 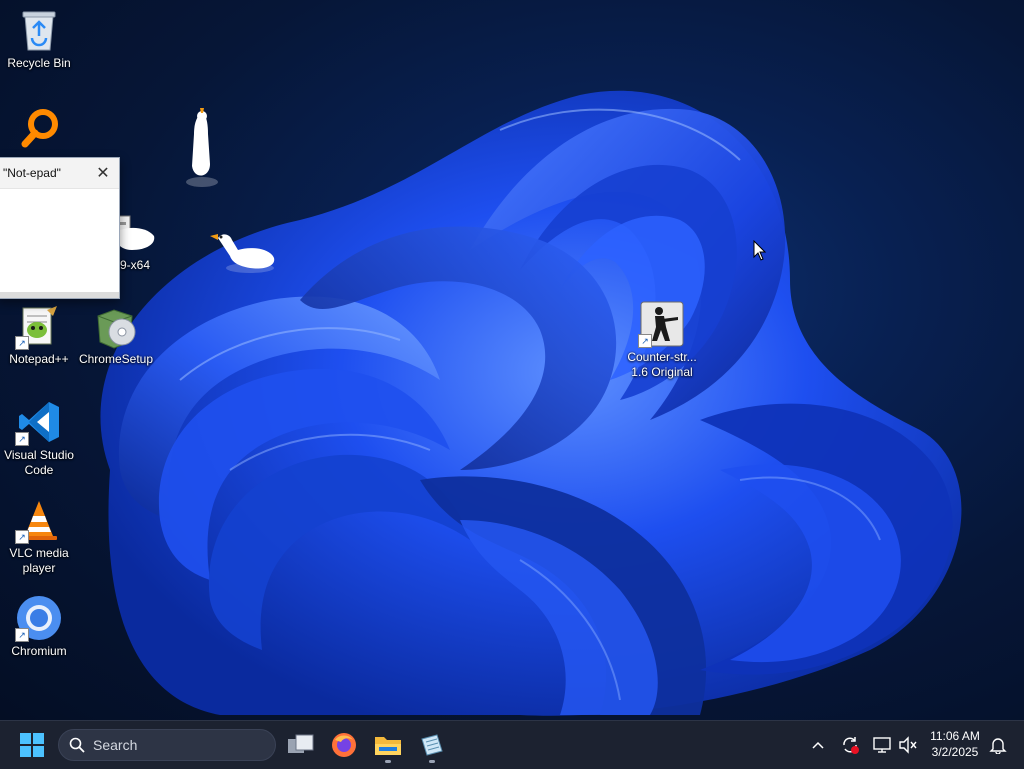 What do you see at coordinates (955, 744) in the screenshot?
I see `taskbar-clock: 11:06 AM 3/2/2025` at bounding box center [955, 744].